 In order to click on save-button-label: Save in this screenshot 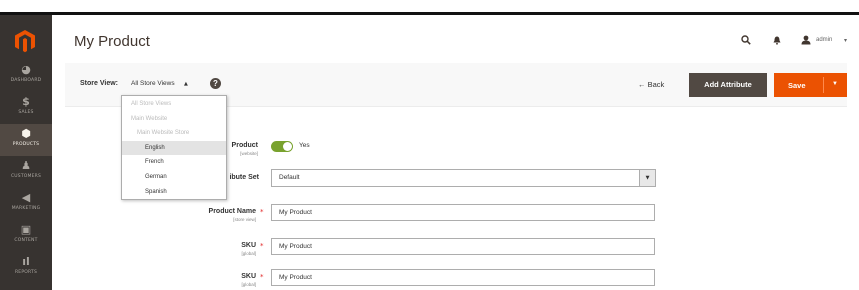, I will do `click(797, 85)`.